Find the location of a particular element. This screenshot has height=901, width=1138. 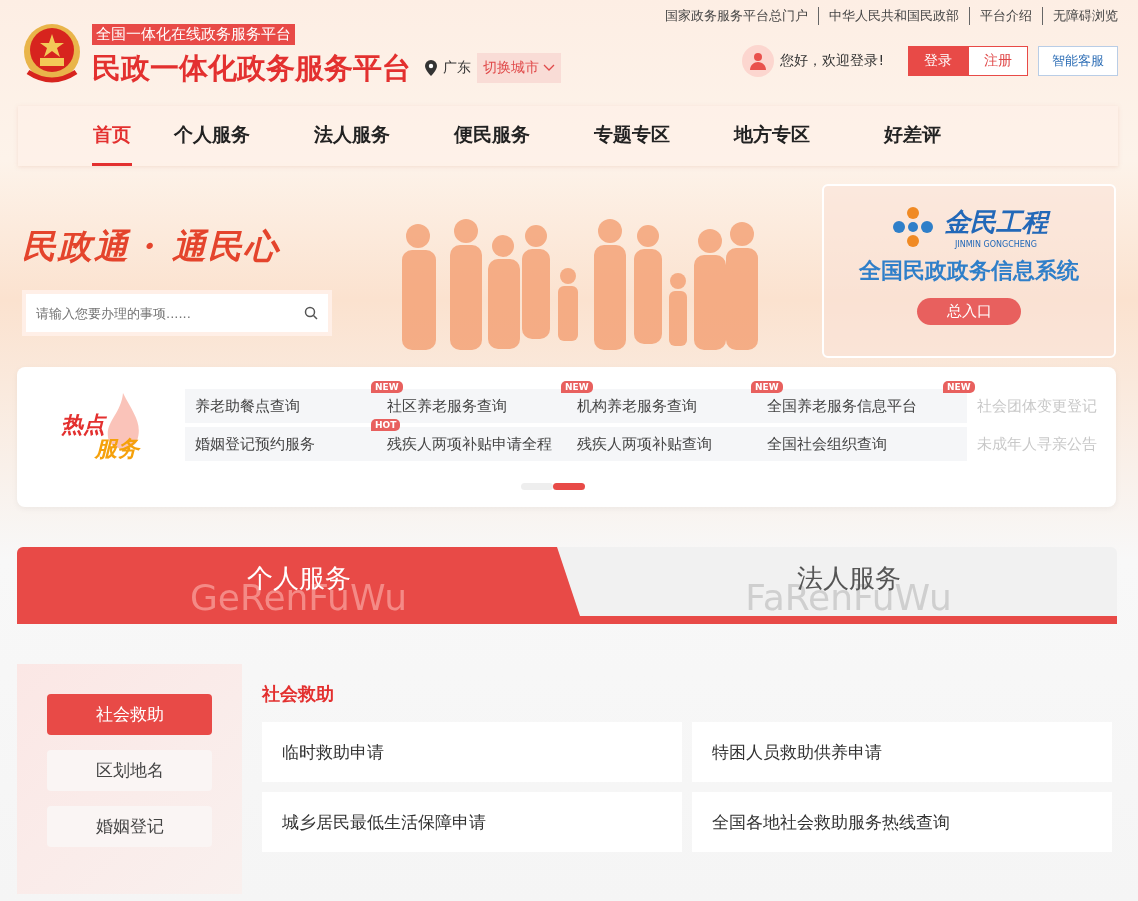

login-button: 登录 is located at coordinates (938, 61).